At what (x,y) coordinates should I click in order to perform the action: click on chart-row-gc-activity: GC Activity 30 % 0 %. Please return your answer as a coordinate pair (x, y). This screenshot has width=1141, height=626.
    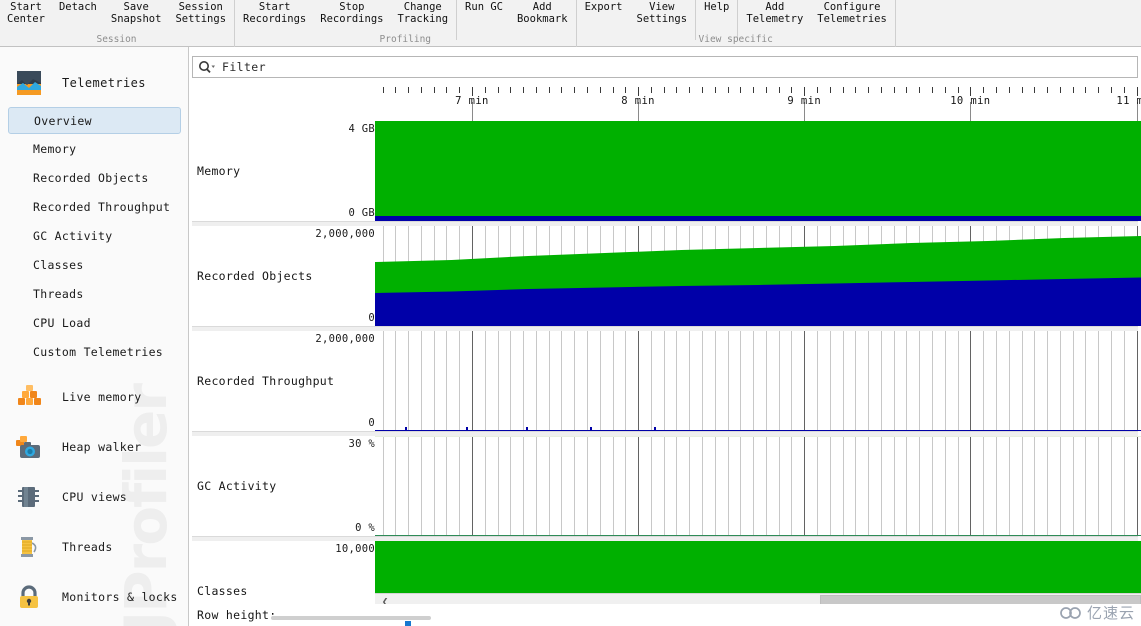
    Looking at the image, I should click on (665, 486).